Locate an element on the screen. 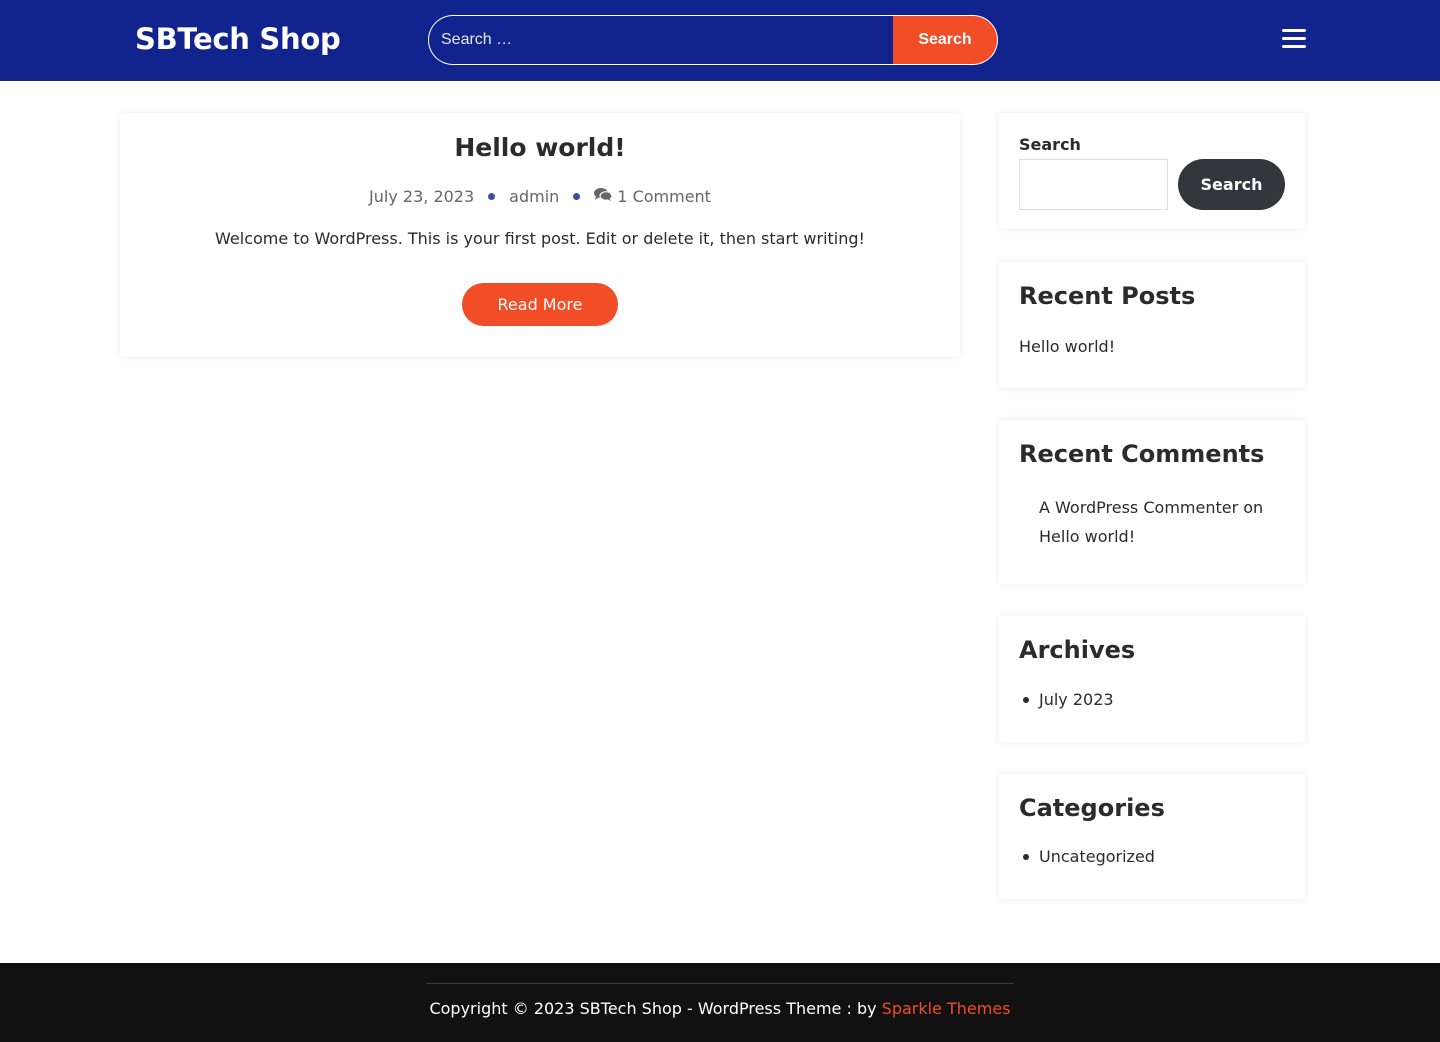 The image size is (1440, 1042). archive-link: July 2023 is located at coordinates (1076, 699).